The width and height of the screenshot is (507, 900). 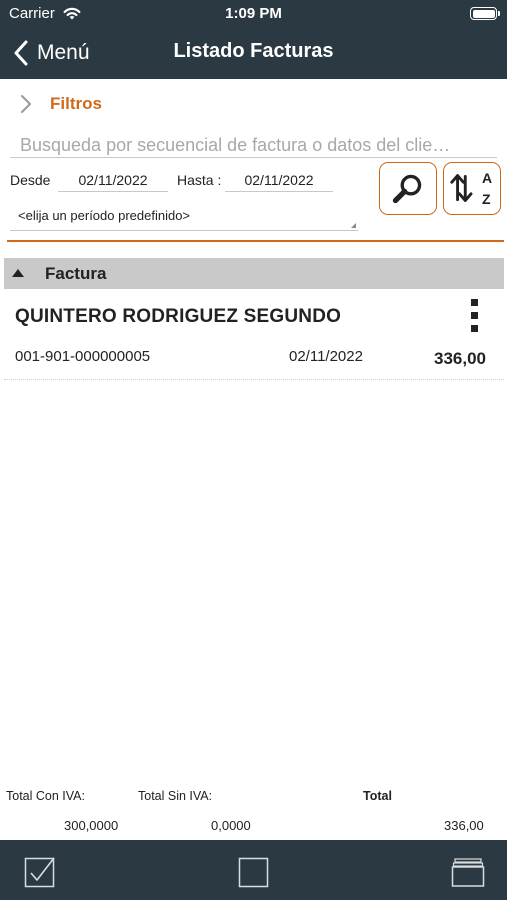 I want to click on search-input, so click(x=253, y=146).